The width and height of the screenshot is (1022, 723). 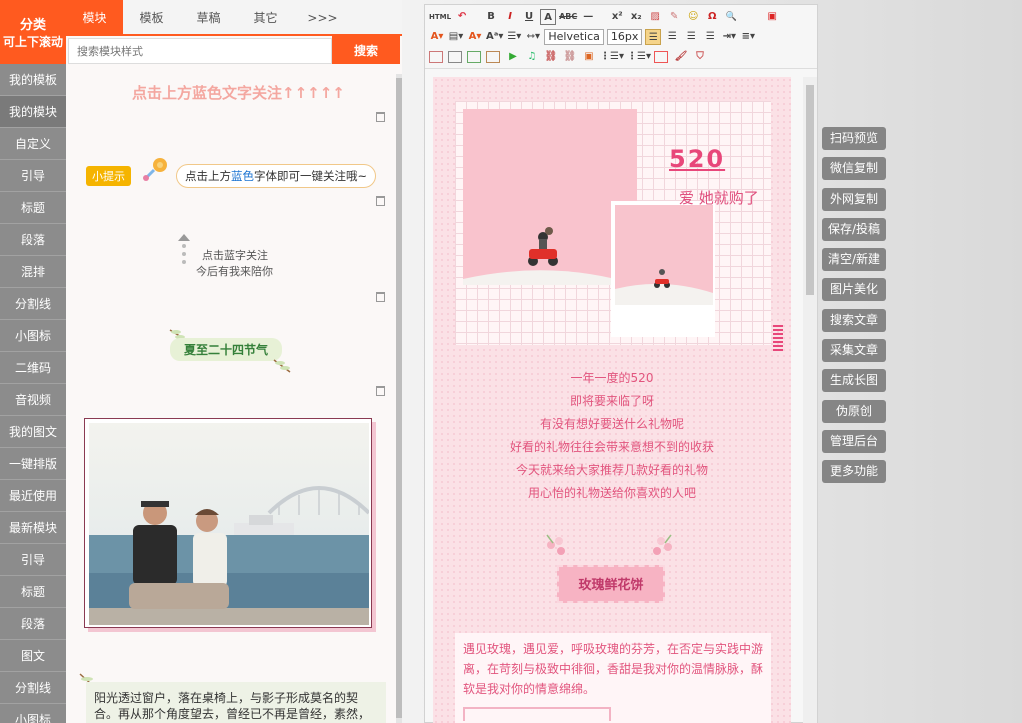 I want to click on letter-spacing-icon: ⇿▾, so click(x=533, y=37).